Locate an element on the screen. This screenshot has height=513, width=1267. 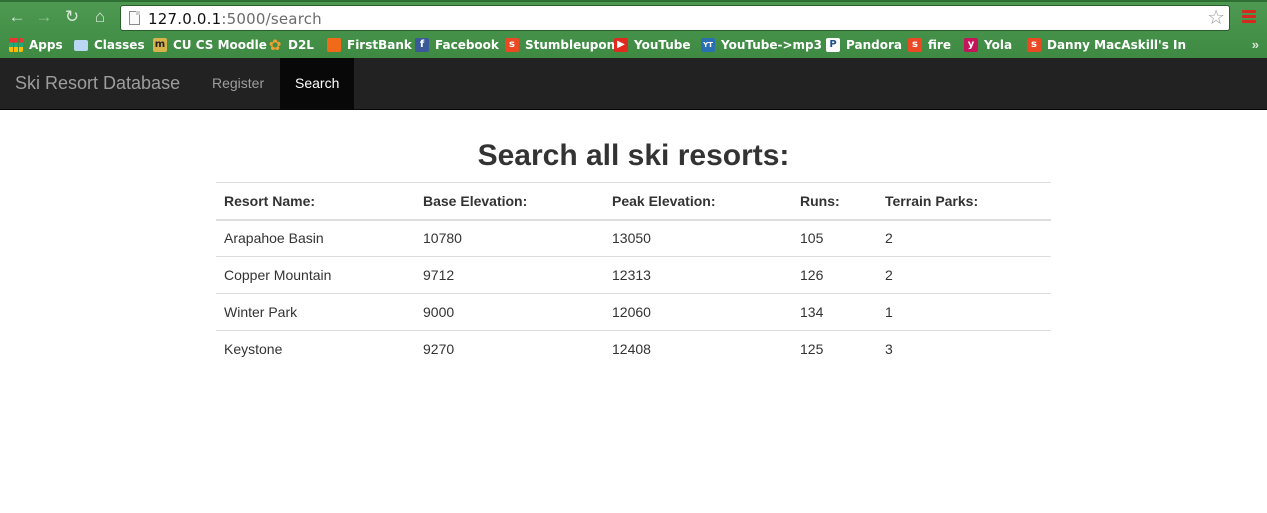
apps-grid-icon is located at coordinates (16, 45).